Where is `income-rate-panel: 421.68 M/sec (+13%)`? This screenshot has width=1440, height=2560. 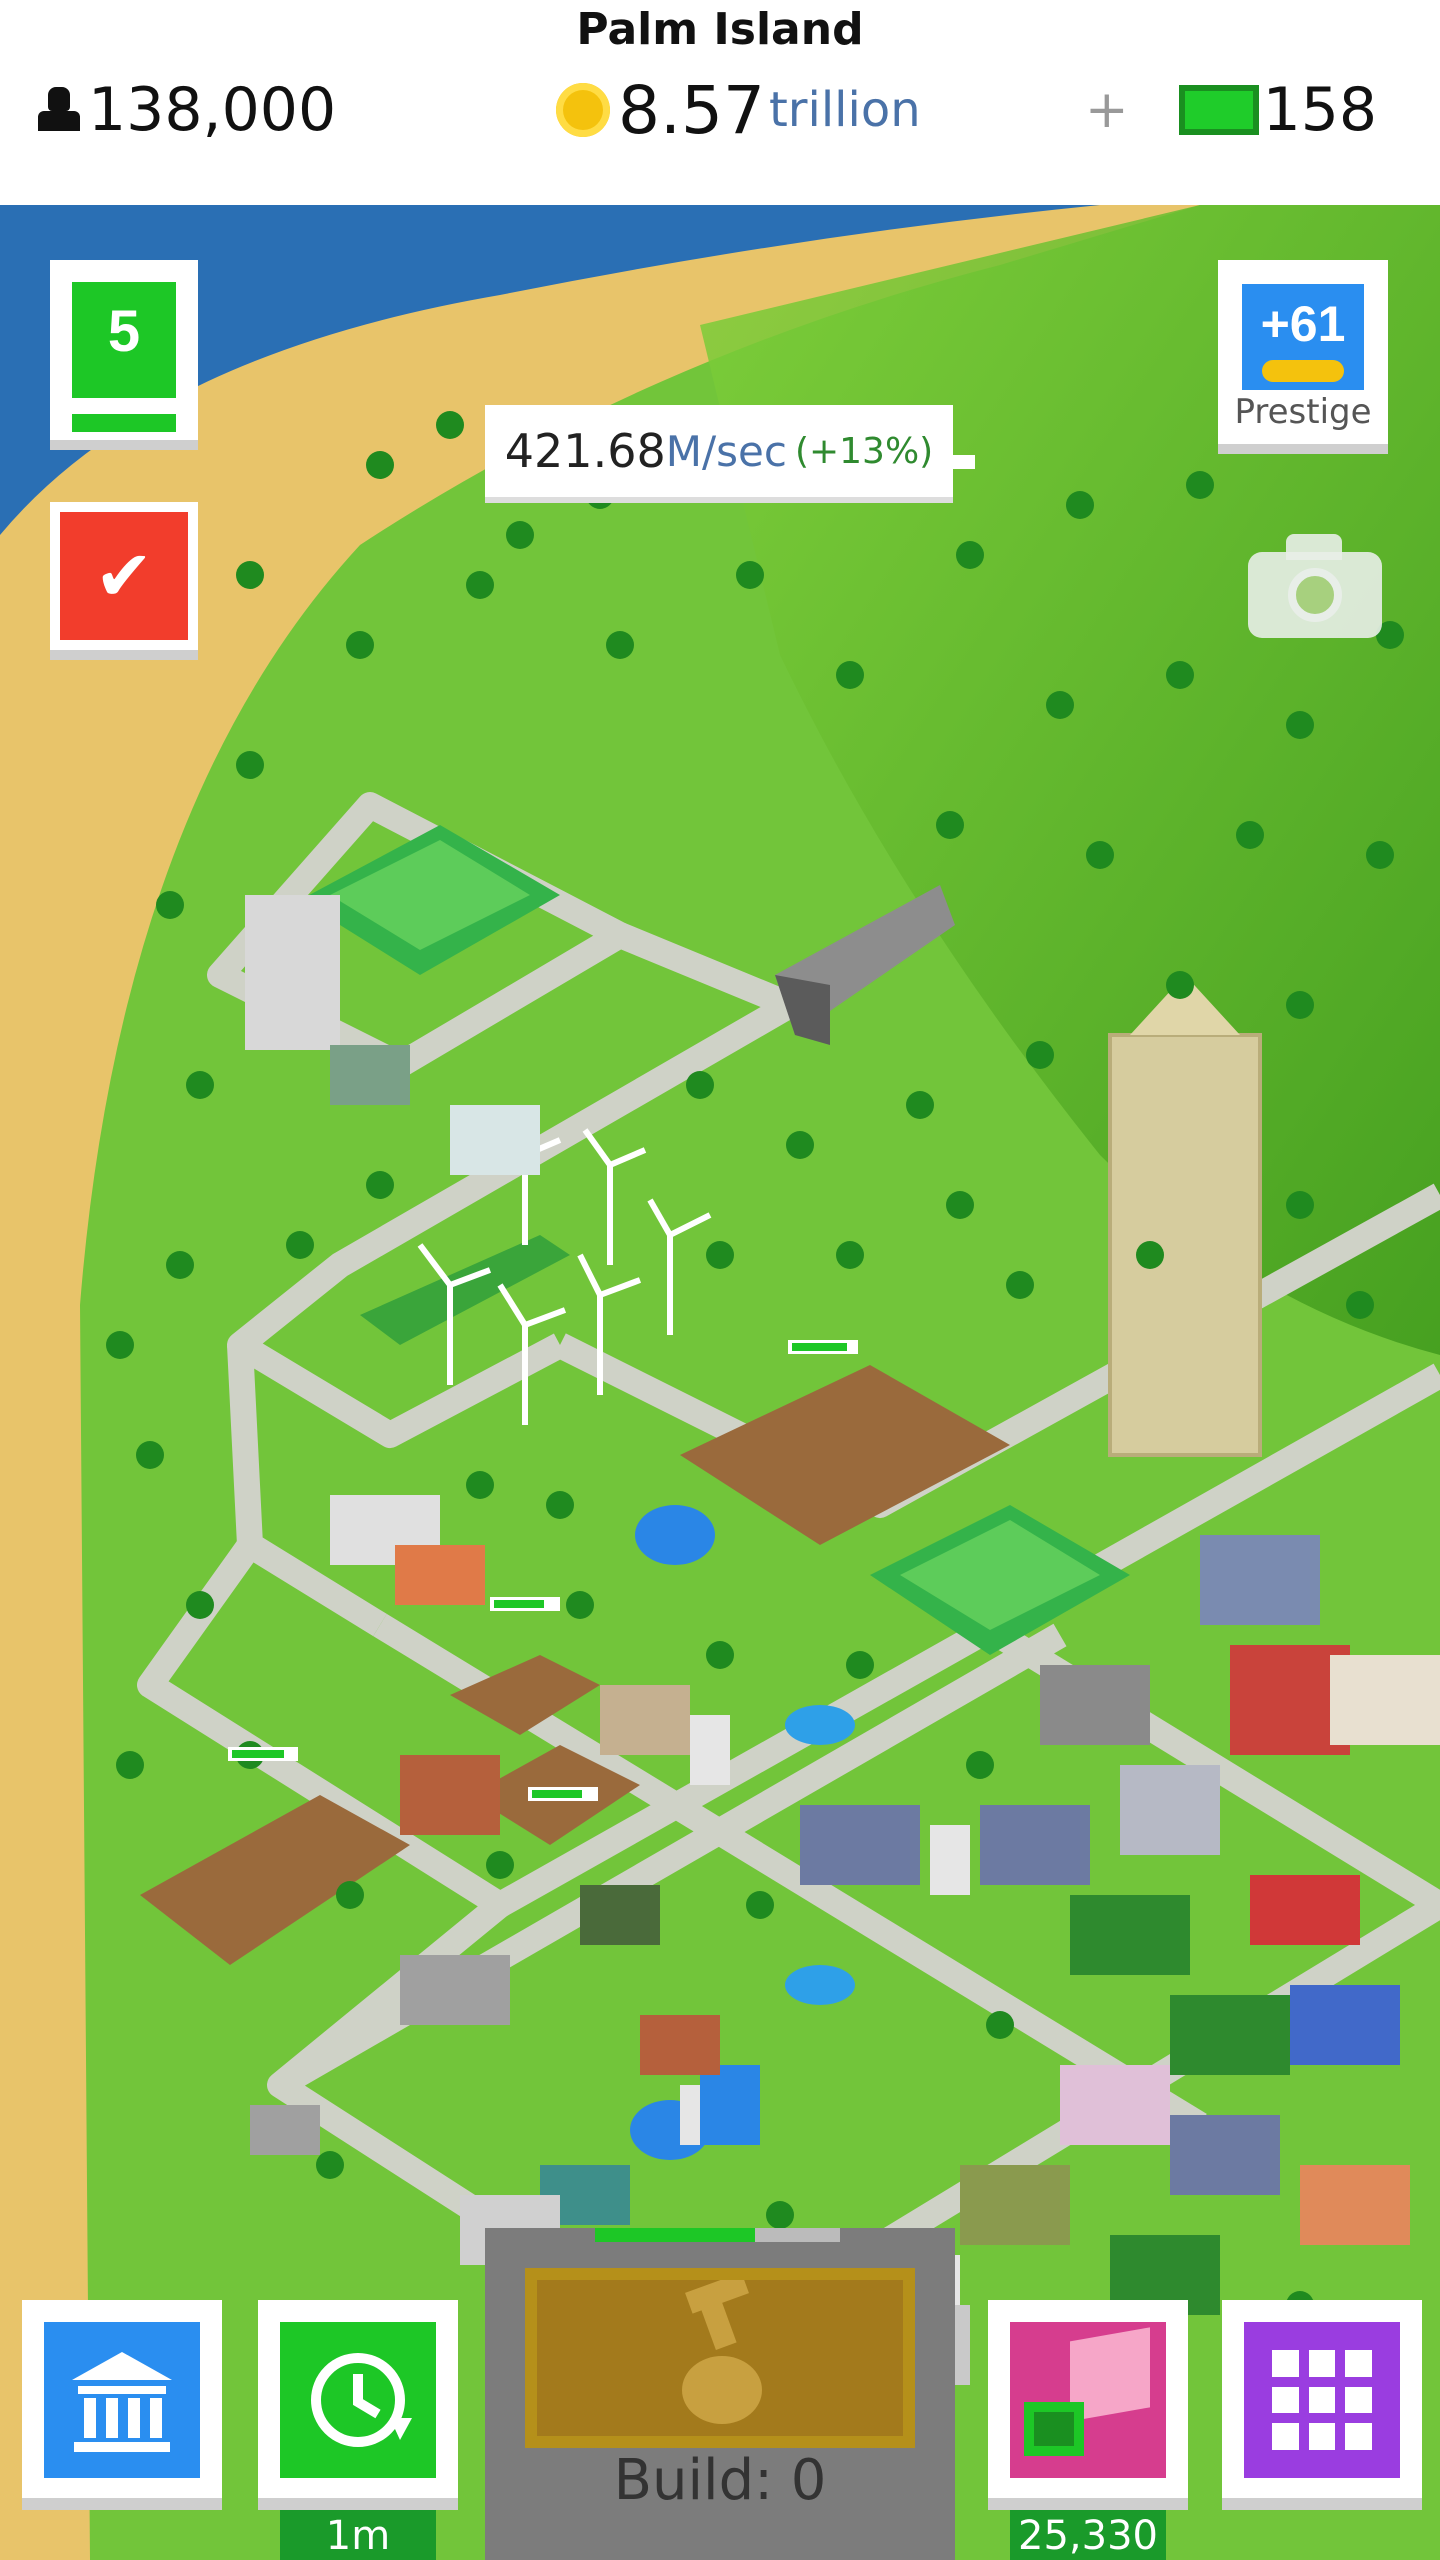 income-rate-panel: 421.68 M/sec (+13%) is located at coordinates (719, 454).